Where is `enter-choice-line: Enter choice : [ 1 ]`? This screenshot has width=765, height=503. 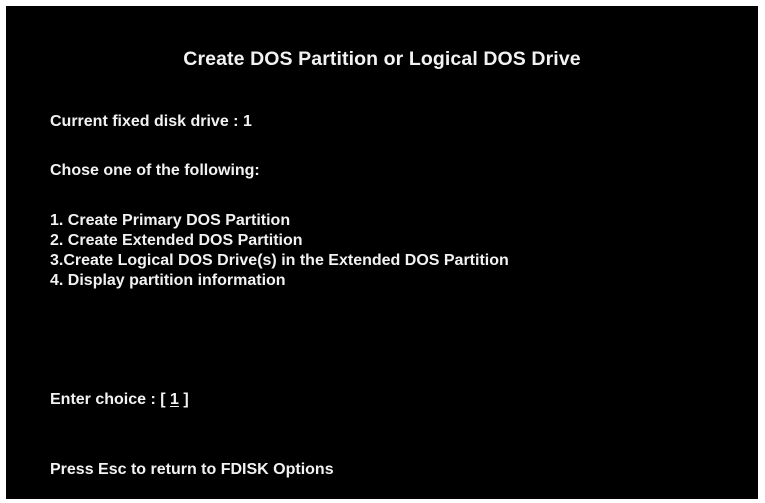
enter-choice-line: Enter choice : [ 1 ] is located at coordinates (119, 400).